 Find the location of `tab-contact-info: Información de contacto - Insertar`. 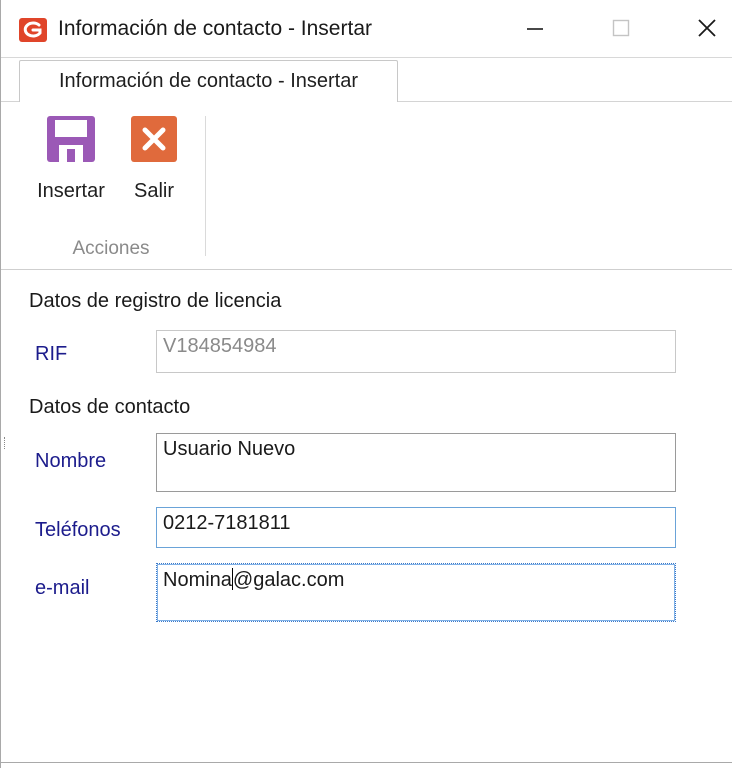

tab-contact-info: Información de contacto - Insertar is located at coordinates (208, 81).